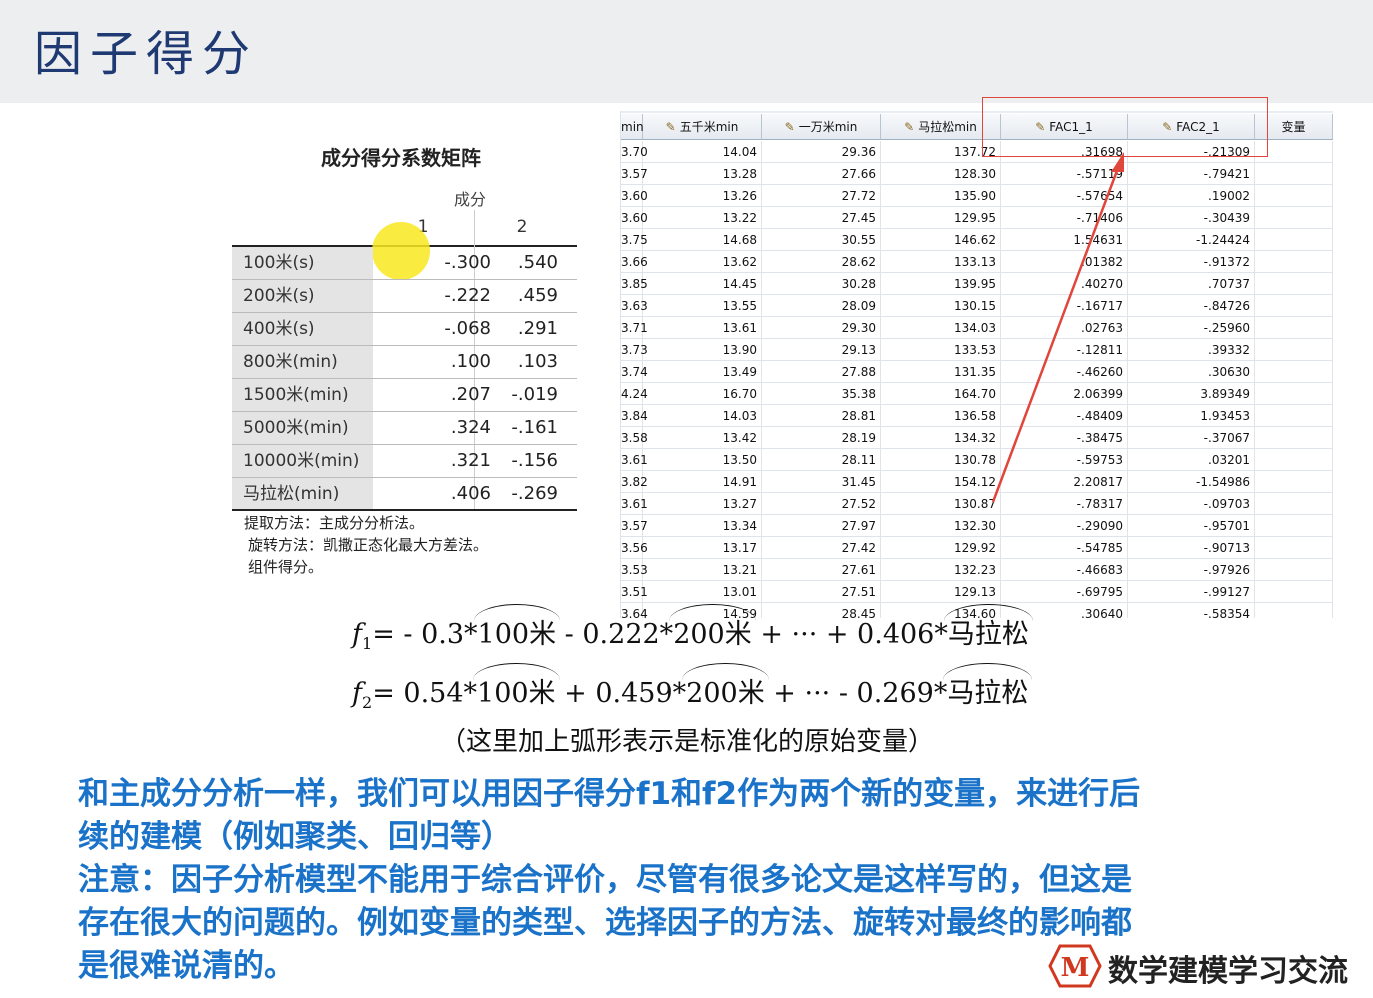 The width and height of the screenshot is (1373, 998). What do you see at coordinates (941, 438) in the screenshot?
I see `data-cell: 134.32` at bounding box center [941, 438].